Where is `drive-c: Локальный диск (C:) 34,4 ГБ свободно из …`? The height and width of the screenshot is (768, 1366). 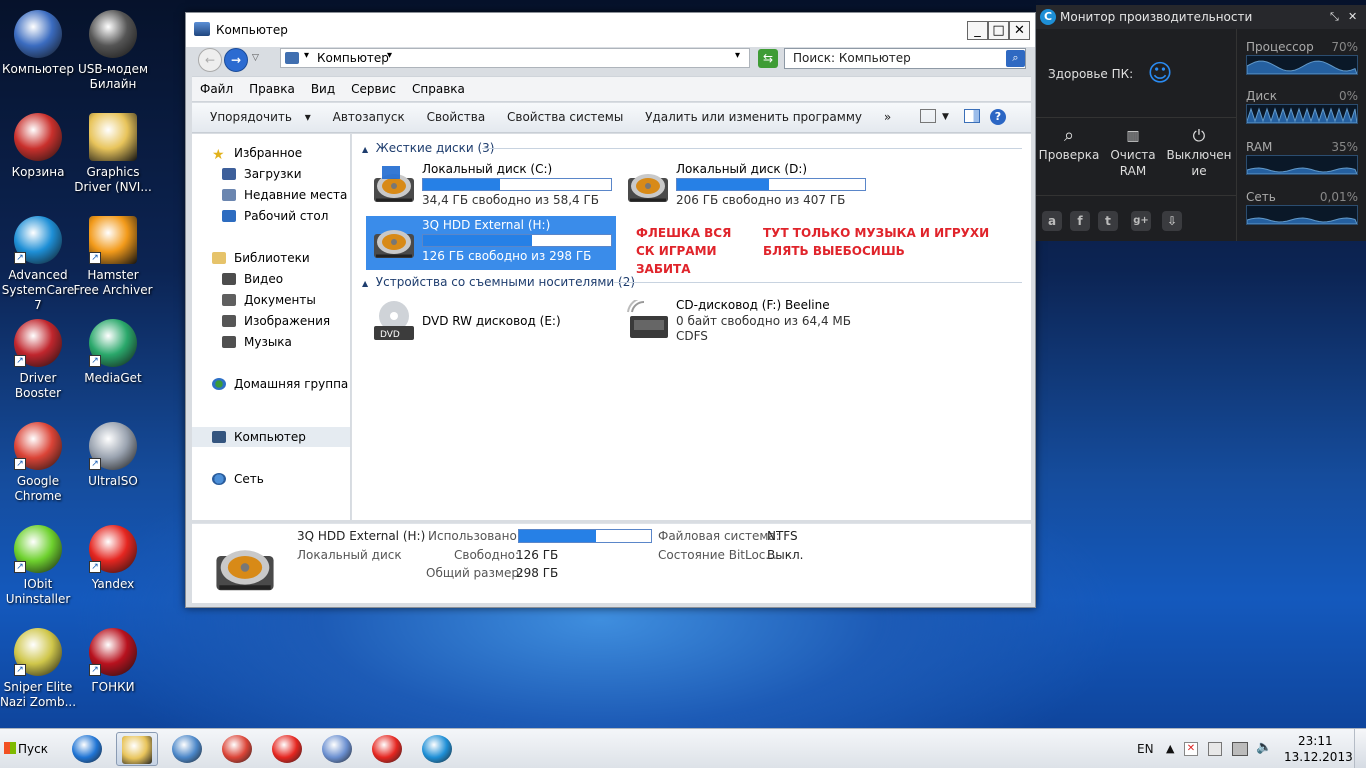
drive-c: Локальный диск (C:) 34,4 ГБ свободно из … is located at coordinates (491, 187).